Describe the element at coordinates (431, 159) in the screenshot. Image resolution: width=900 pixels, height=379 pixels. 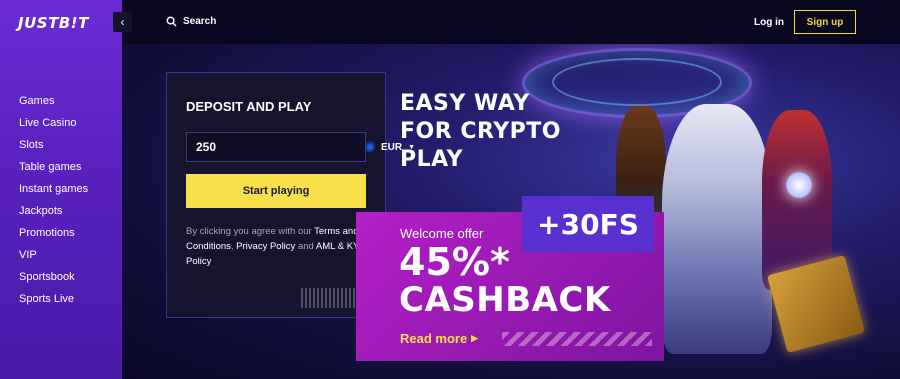
I see `hero-headline-line: PLAY` at that location.